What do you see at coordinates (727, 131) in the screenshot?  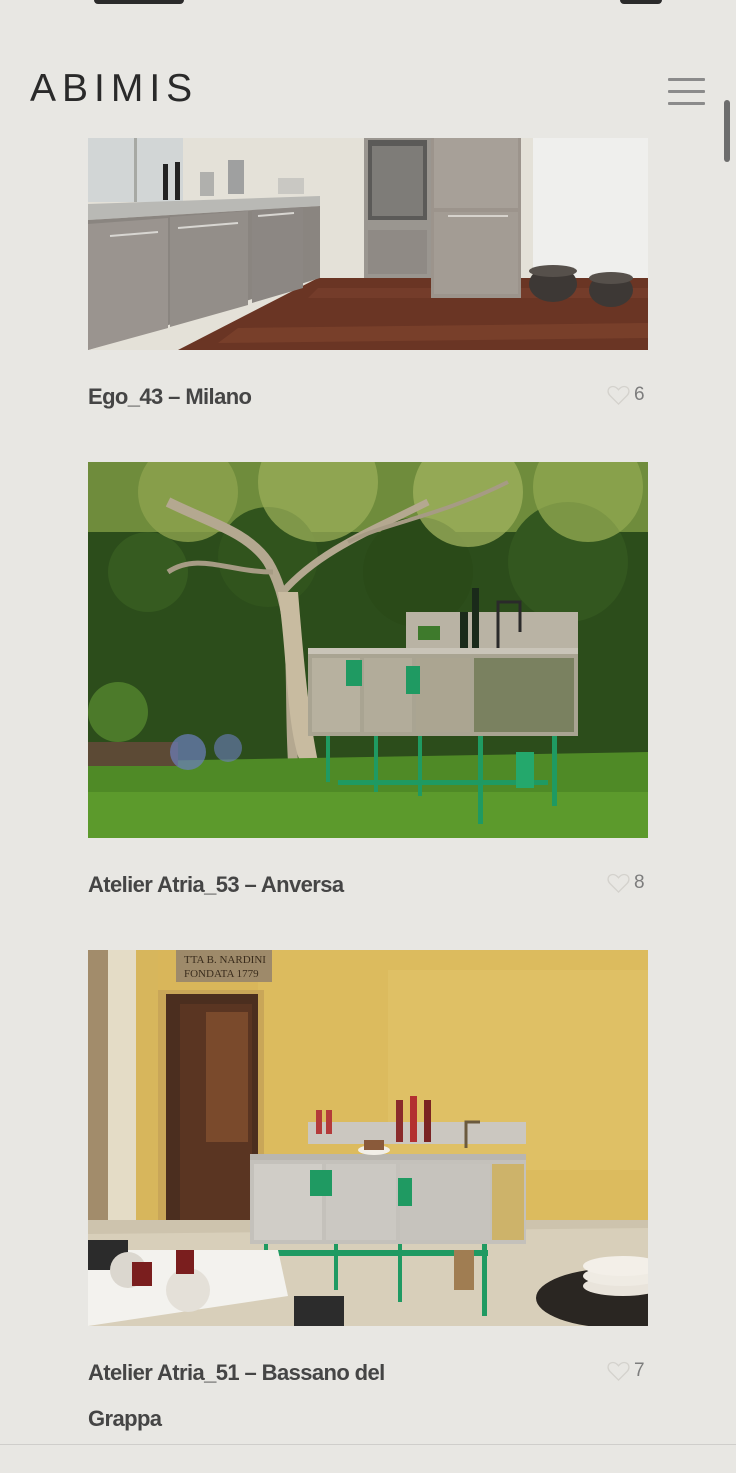 I see `scrollbar-thumb` at bounding box center [727, 131].